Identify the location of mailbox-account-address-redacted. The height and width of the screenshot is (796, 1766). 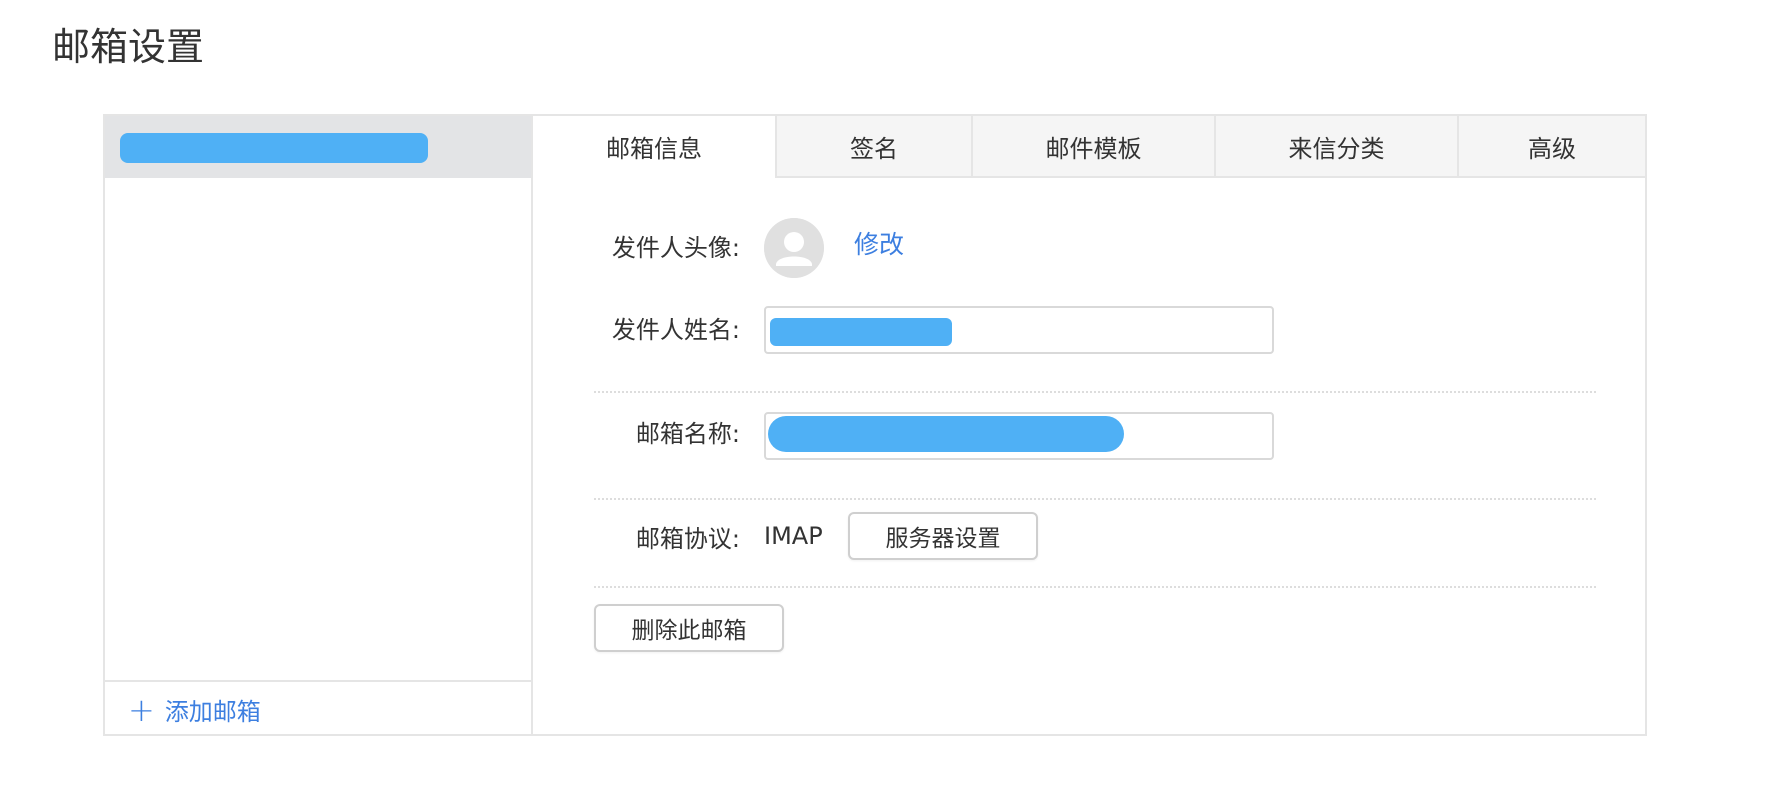
(274, 148).